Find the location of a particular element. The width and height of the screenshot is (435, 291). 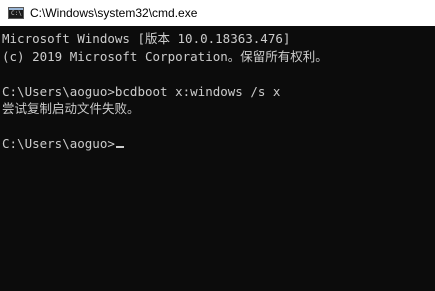

console-line: 尝试复制启动文件失败。 is located at coordinates (71, 108).